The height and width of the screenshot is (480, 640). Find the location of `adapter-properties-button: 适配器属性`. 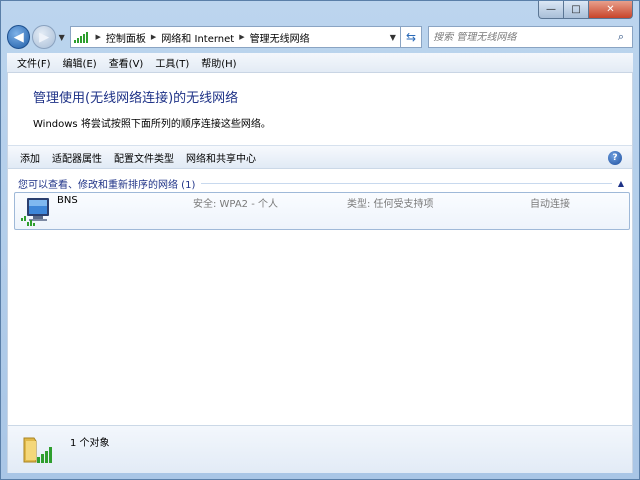

adapter-properties-button: 适配器属性 is located at coordinates (77, 157).